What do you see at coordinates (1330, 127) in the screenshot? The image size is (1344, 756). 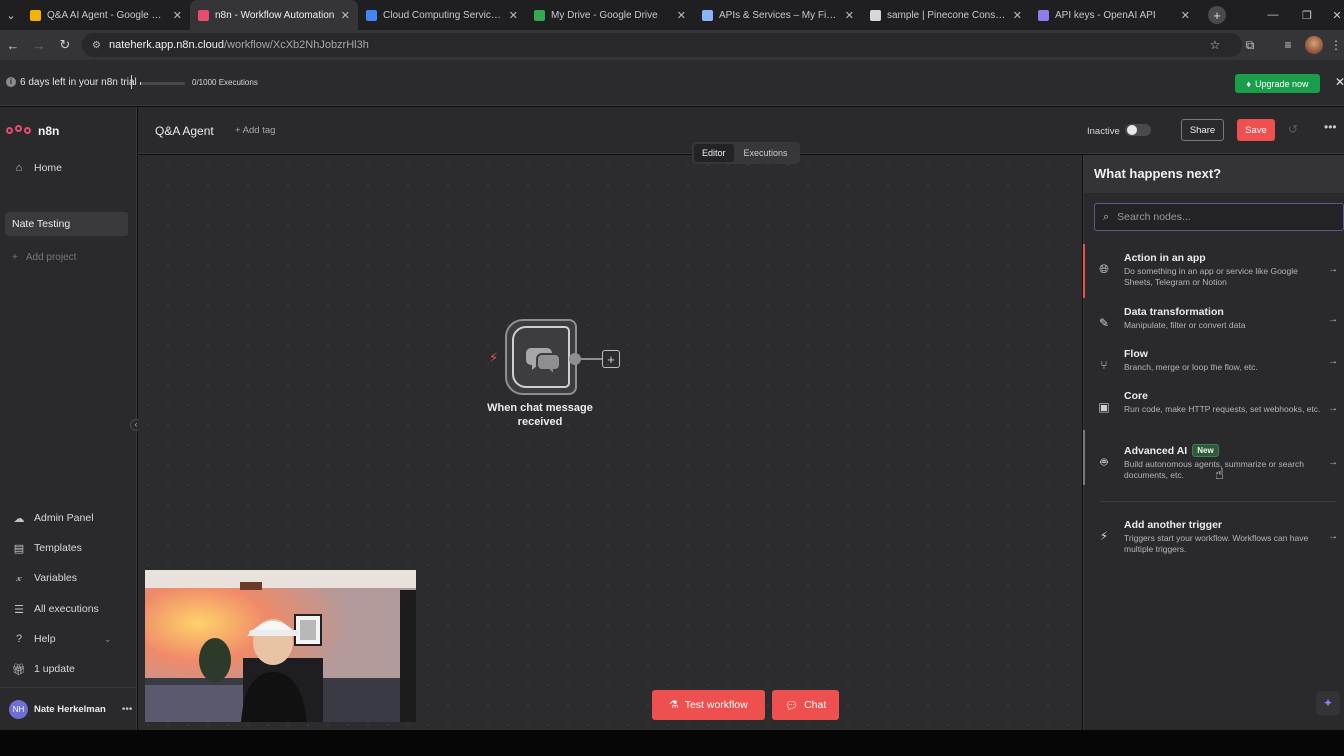 I see `more-options-icon: •••` at bounding box center [1330, 127].